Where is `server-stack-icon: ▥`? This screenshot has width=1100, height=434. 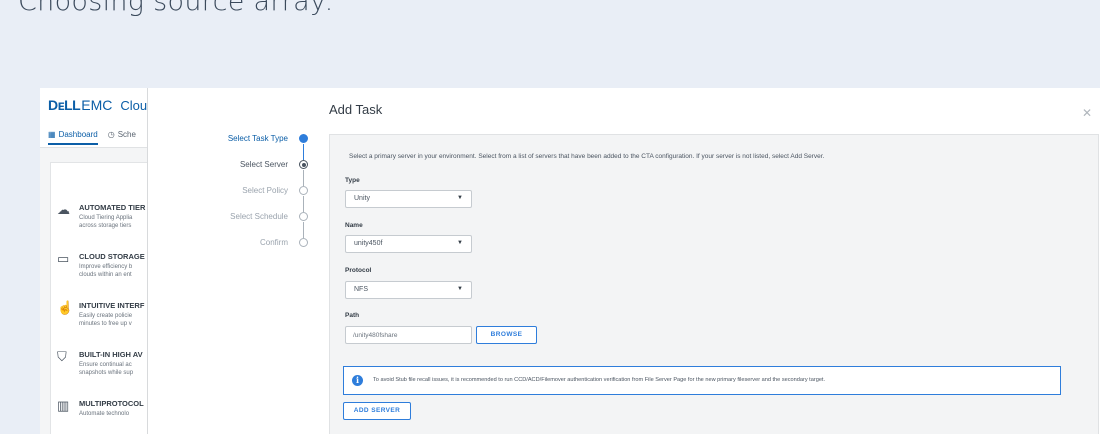 server-stack-icon: ▥ is located at coordinates (63, 405).